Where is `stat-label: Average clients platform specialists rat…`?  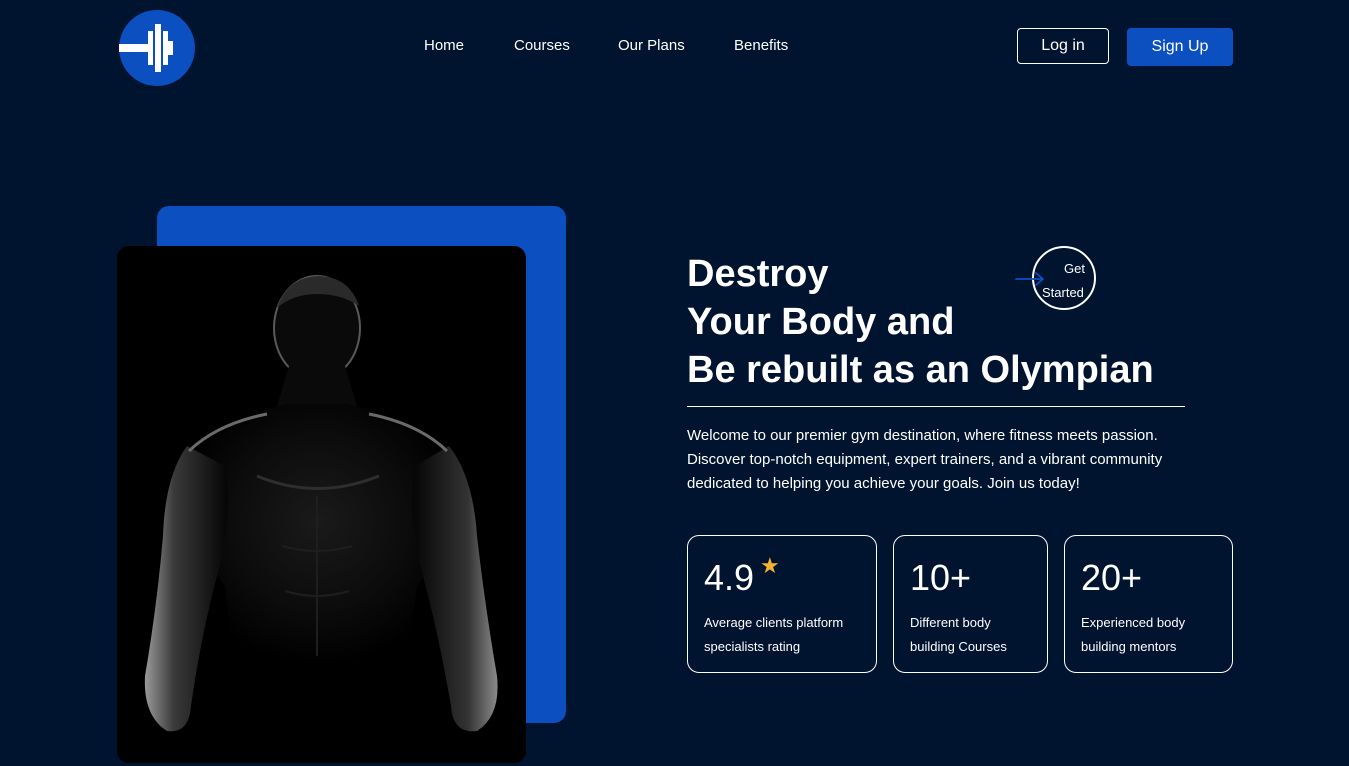
stat-label: Average clients platform specialists rat… is located at coordinates (773, 635).